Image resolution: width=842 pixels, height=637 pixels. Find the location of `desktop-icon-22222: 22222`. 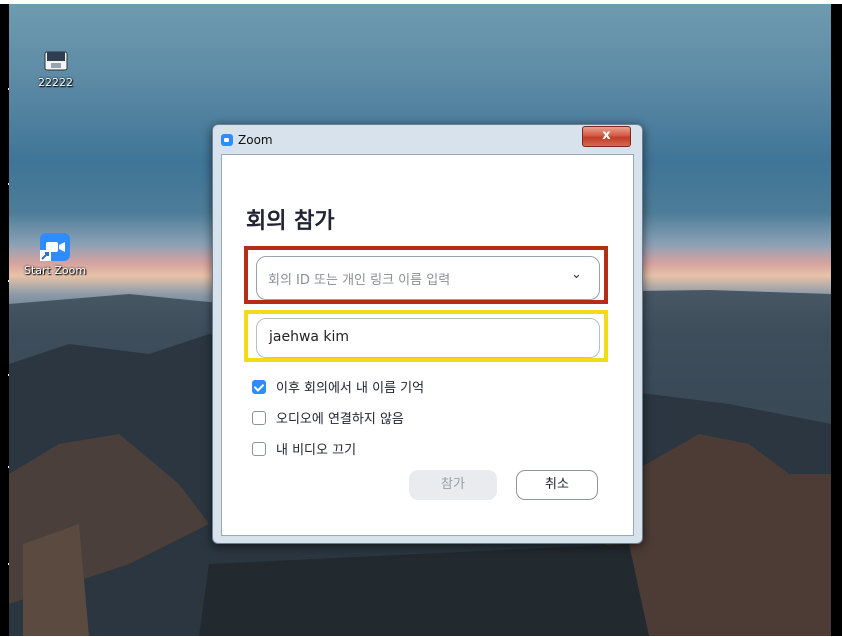

desktop-icon-22222: 22222 is located at coordinates (55, 68).